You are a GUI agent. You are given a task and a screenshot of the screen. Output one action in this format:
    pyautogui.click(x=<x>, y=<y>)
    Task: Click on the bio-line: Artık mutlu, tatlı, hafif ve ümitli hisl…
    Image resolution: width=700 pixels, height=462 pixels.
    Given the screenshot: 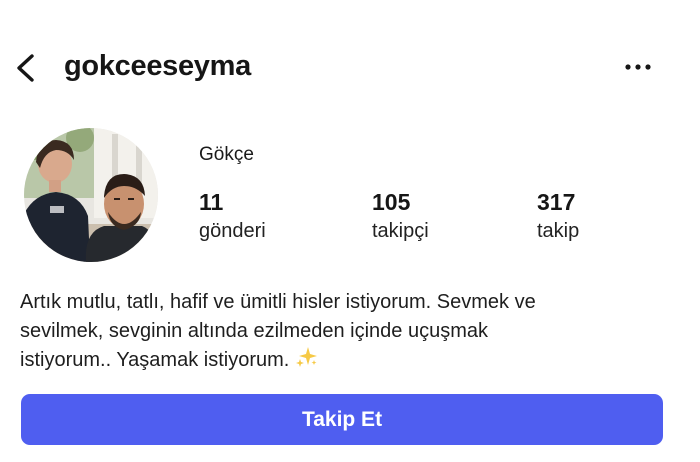 What is the action you would take?
    pyautogui.click(x=278, y=302)
    